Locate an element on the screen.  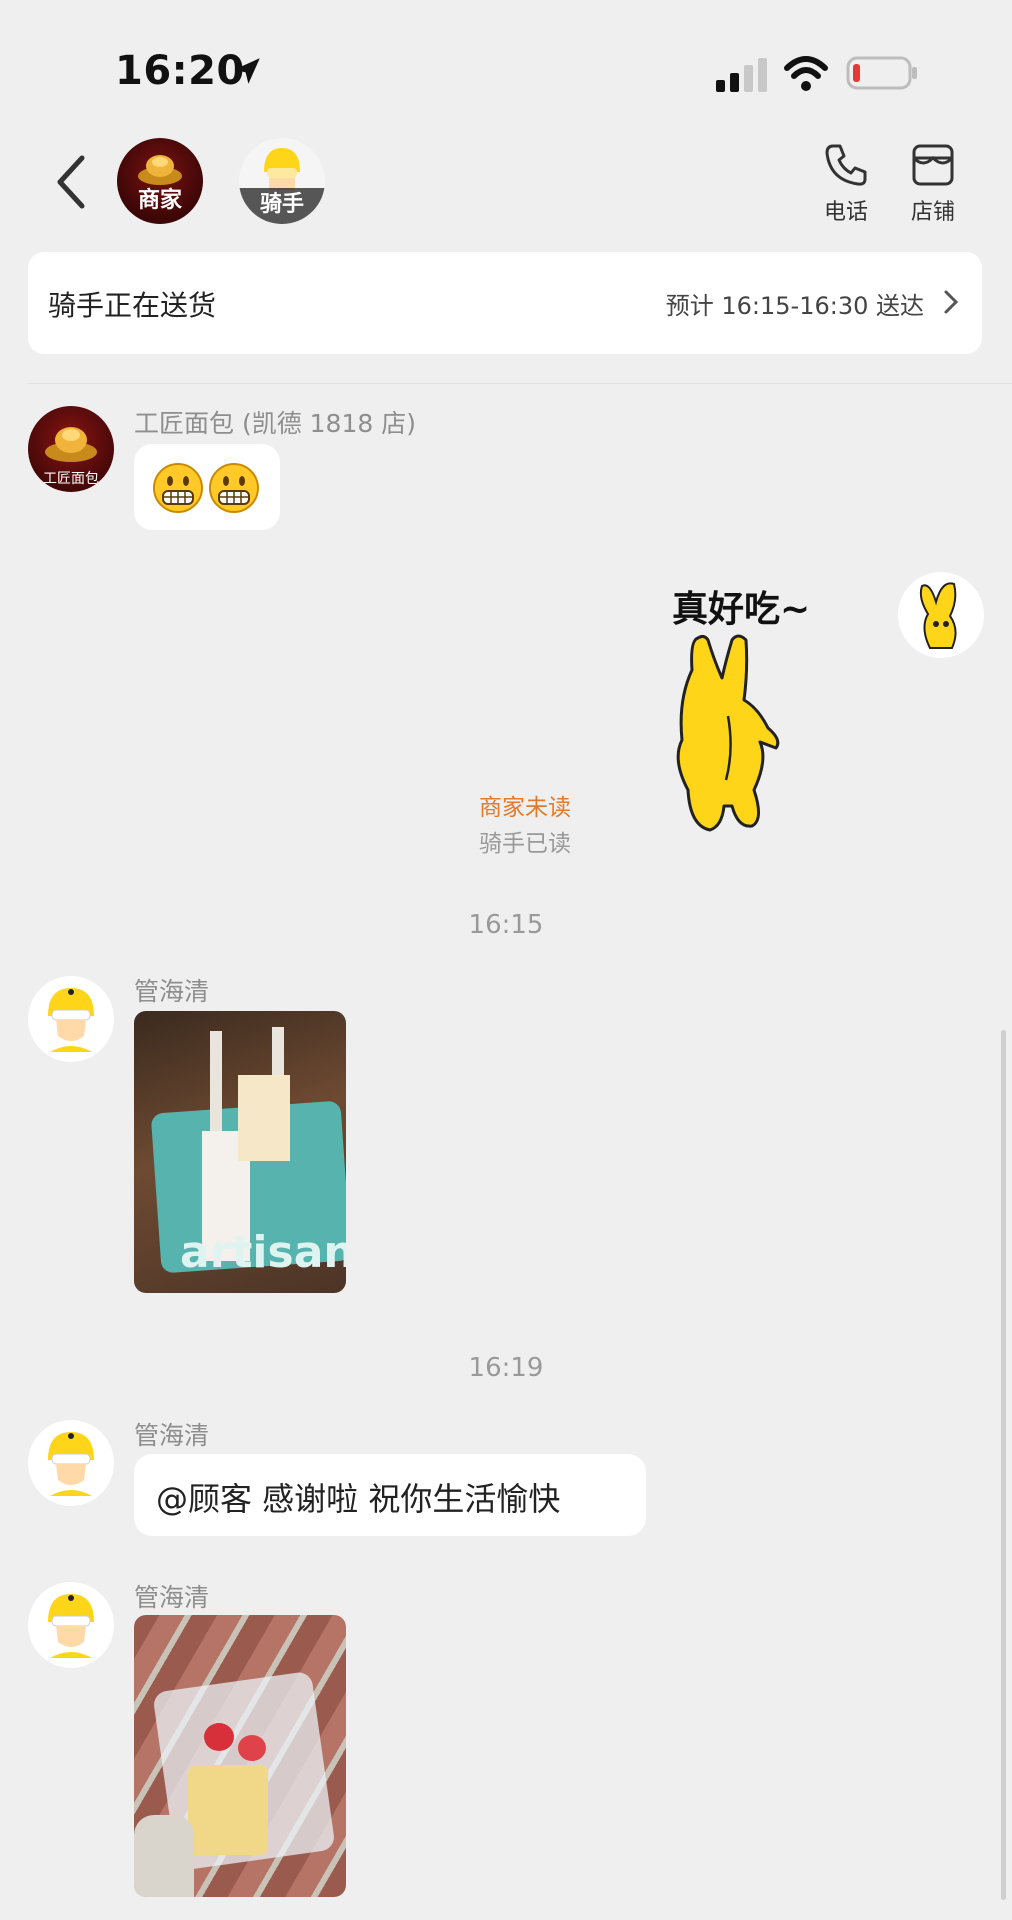
rider-avatar: 骑手 is located at coordinates (282, 181).